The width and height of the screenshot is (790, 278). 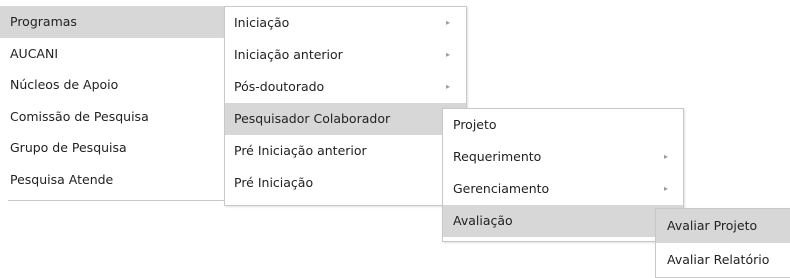 I want to click on menu-item-label: Comissão de Pesquisa, so click(x=79, y=116).